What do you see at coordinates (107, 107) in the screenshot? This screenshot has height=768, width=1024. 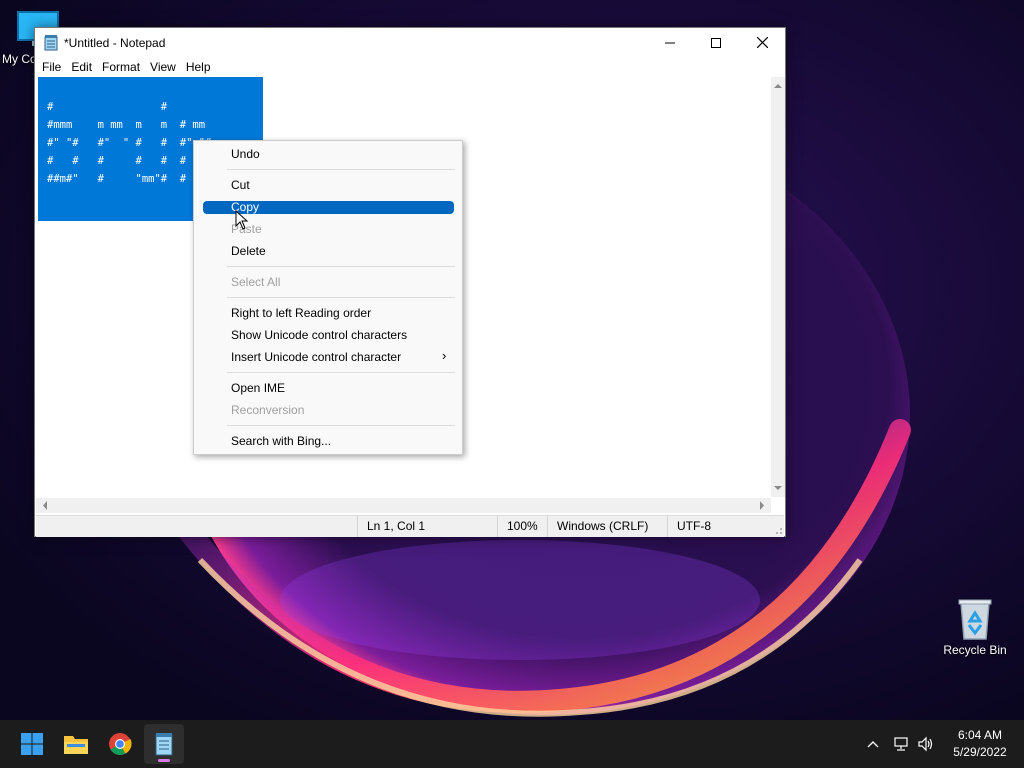 I see `editor-line: # #` at bounding box center [107, 107].